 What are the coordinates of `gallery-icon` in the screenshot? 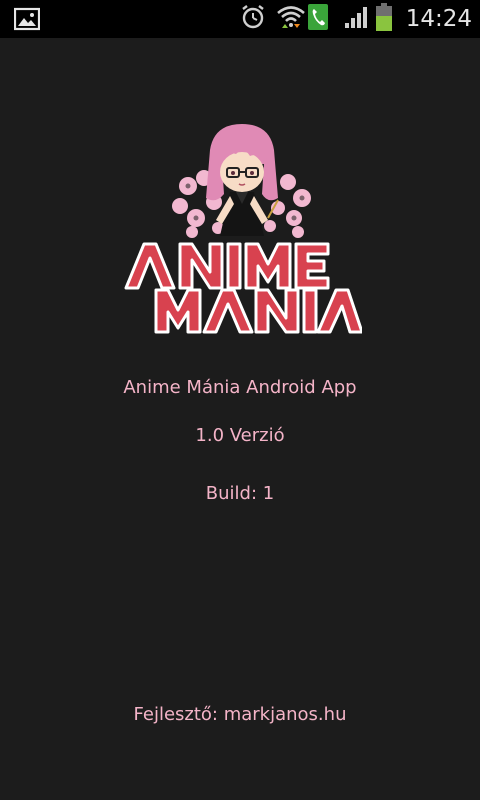 It's located at (27, 19).